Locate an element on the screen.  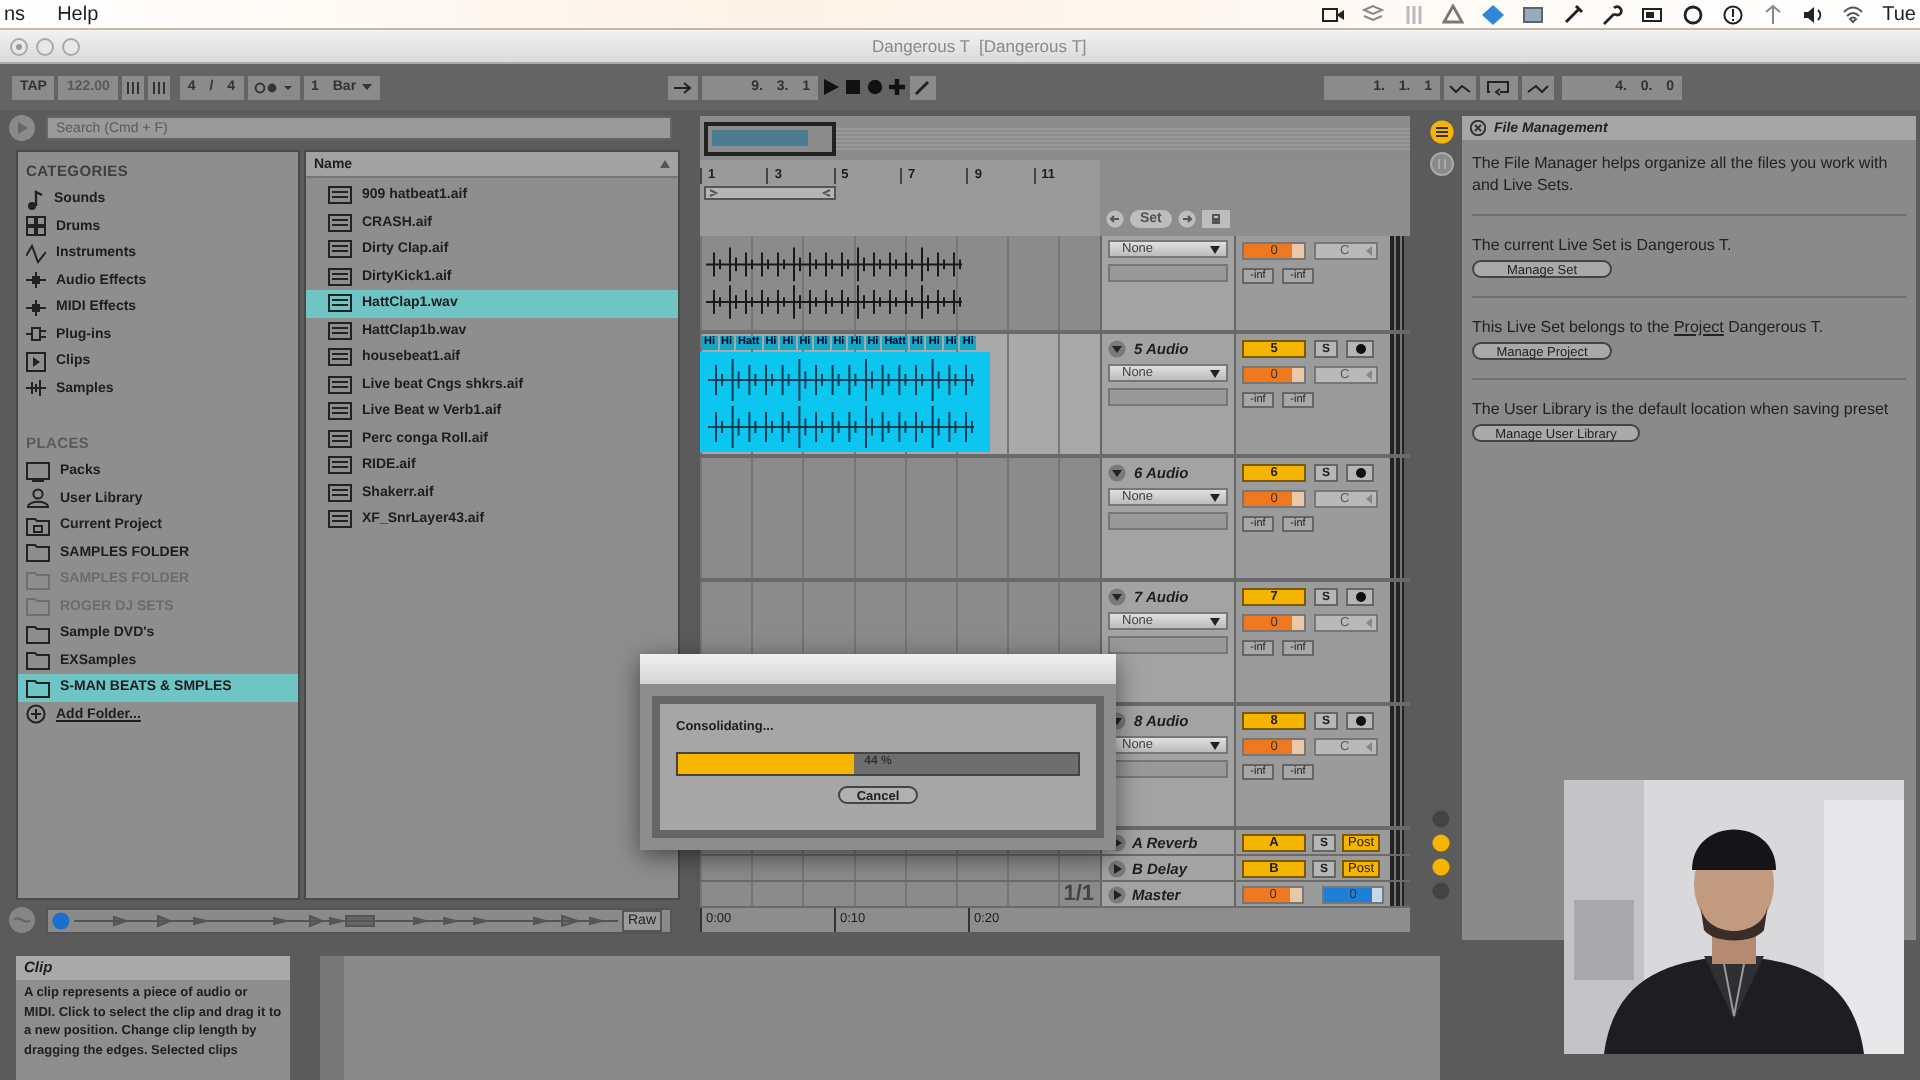
arrows-icon is located at coordinates (1773, 14).